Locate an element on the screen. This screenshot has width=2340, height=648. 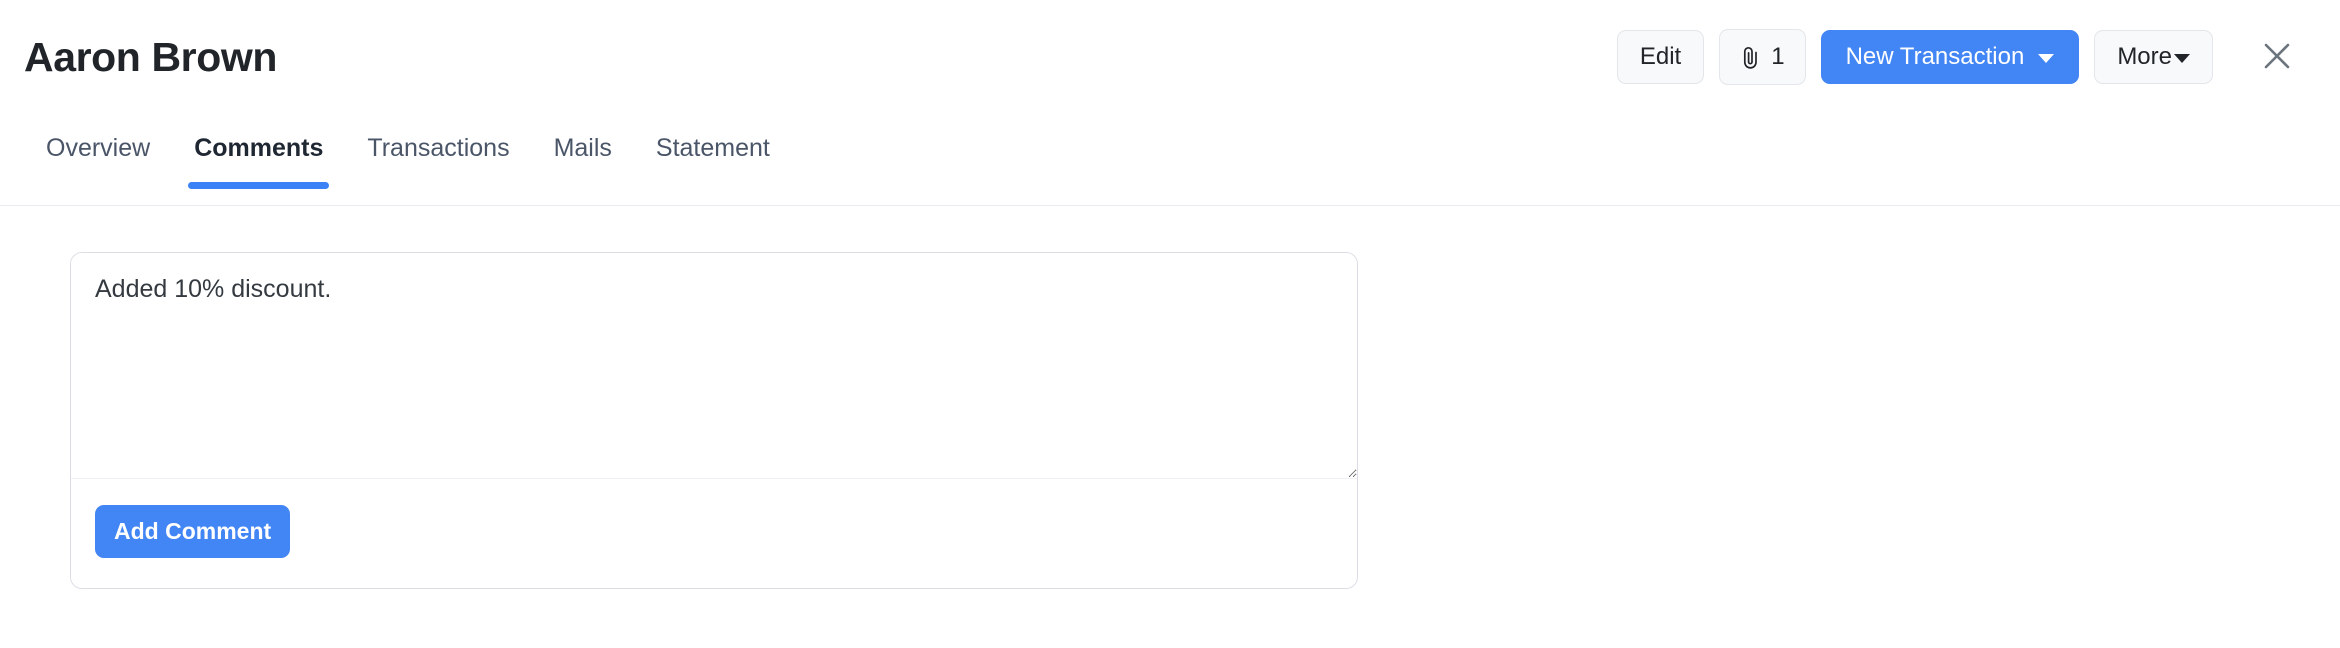
comment-composer-footer: Add Comment is located at coordinates (714, 533).